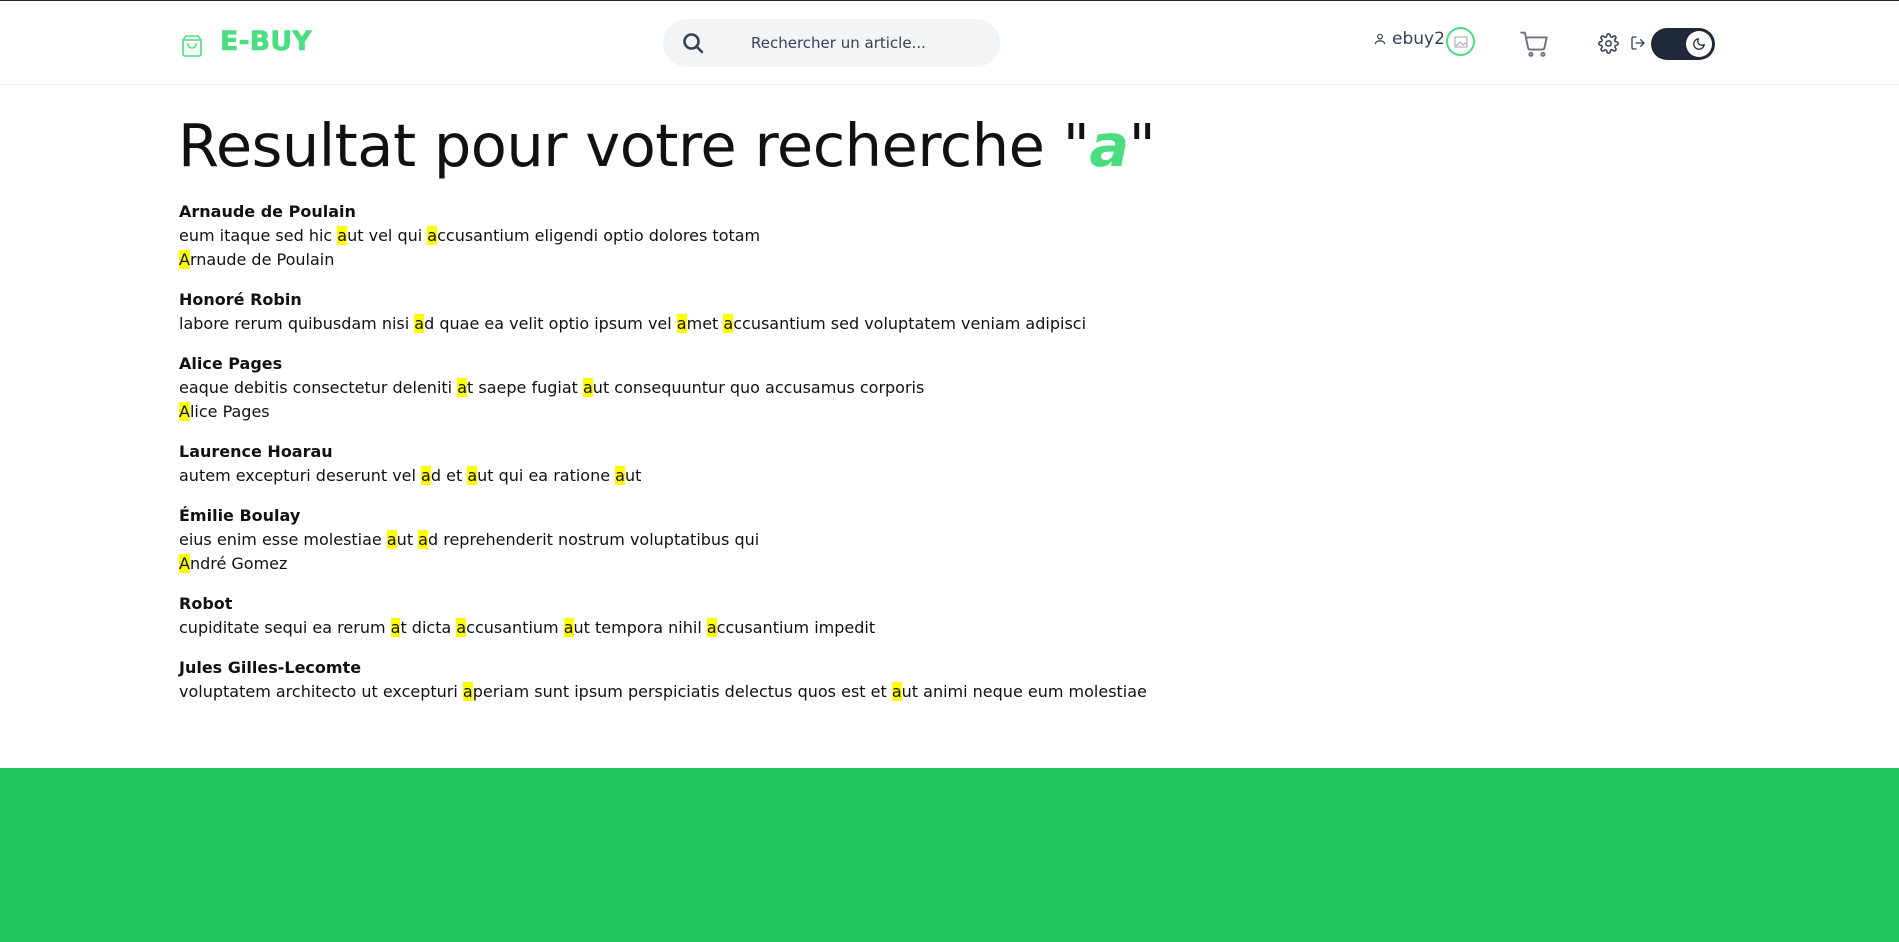 The image size is (1899, 942). I want to click on result-text-line: André Gomez, so click(233, 563).